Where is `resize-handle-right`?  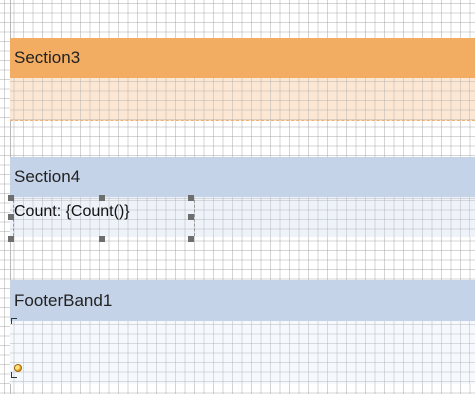
resize-handle-right is located at coordinates (191, 217).